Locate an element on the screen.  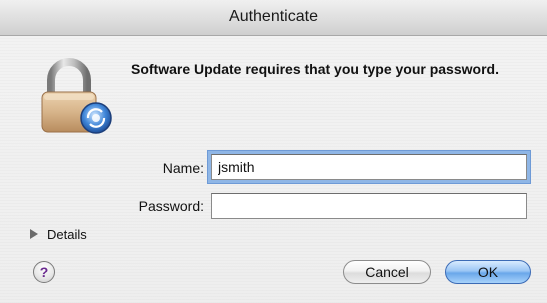
lock-icon is located at coordinates (75, 97).